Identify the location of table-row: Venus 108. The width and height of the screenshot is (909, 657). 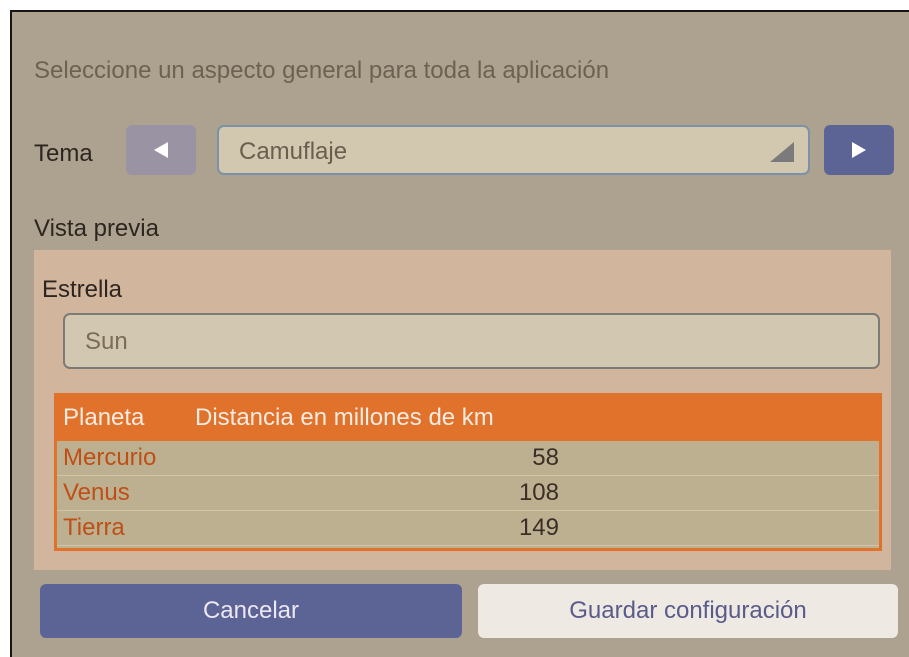
(468, 493).